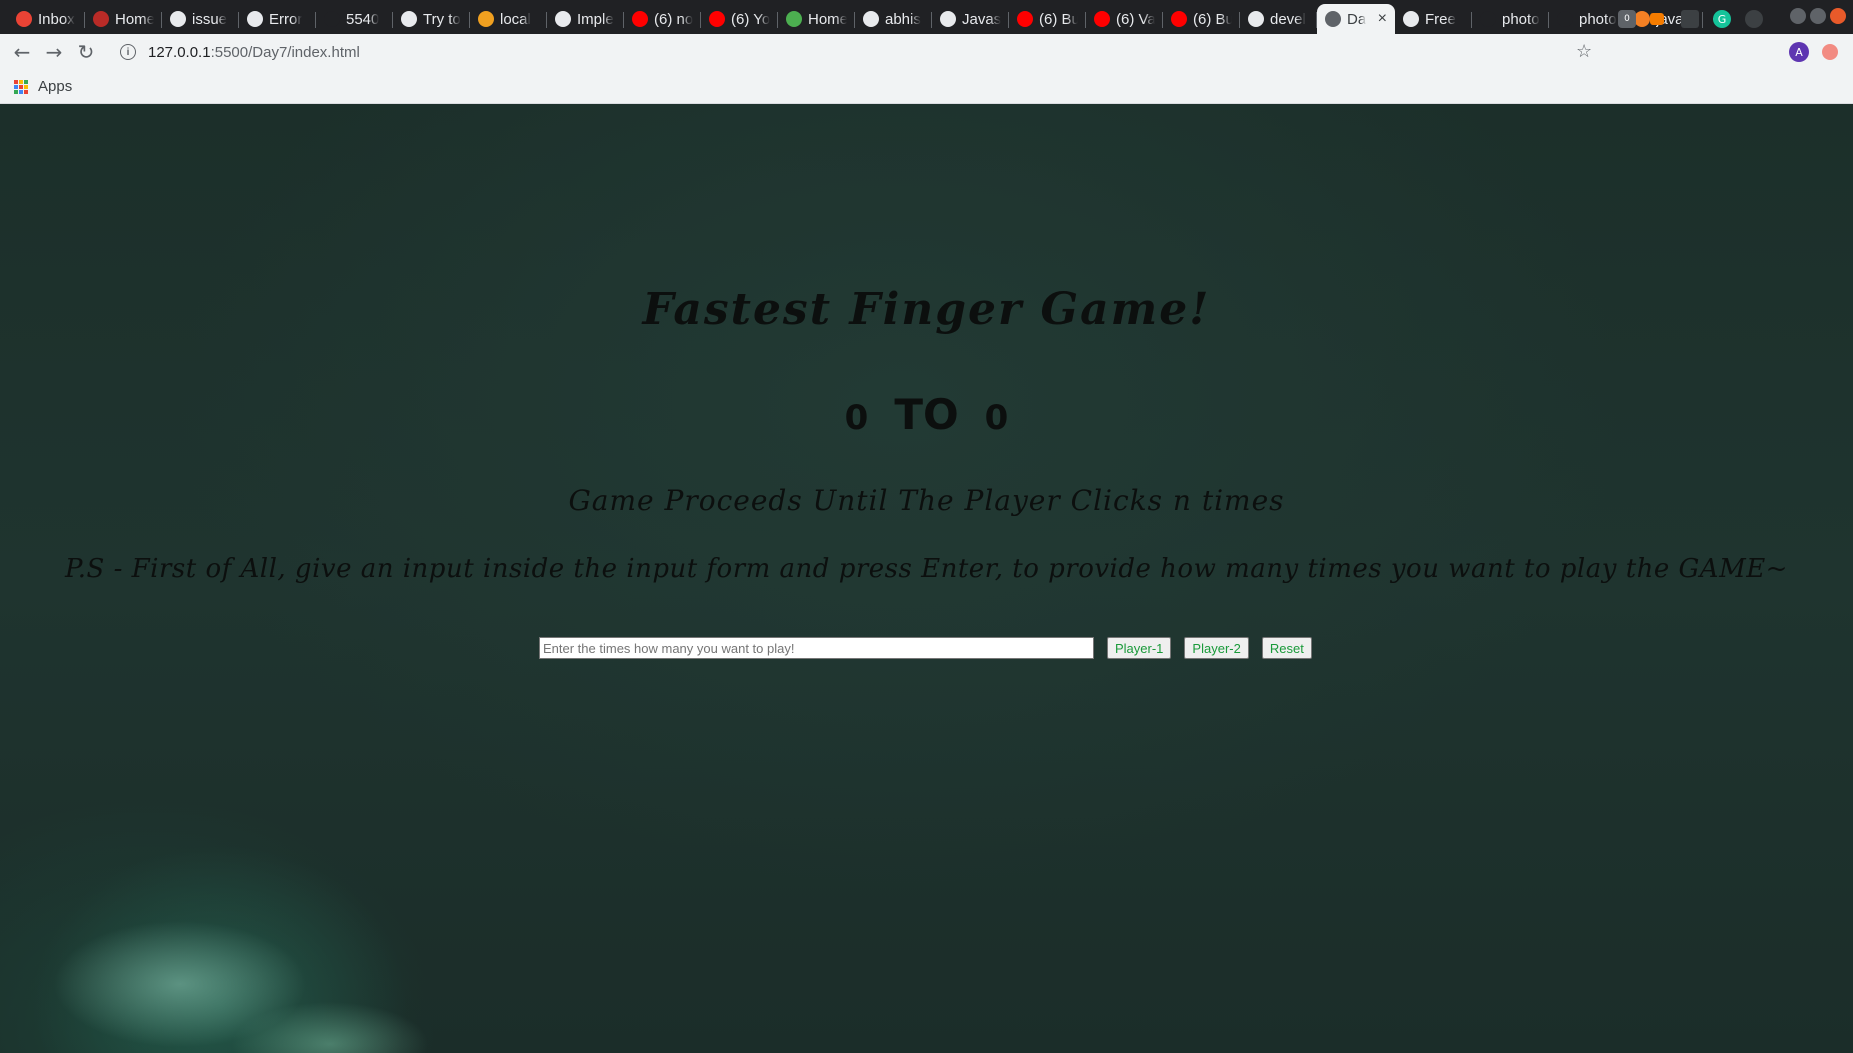 Image resolution: width=1853 pixels, height=1053 pixels. Describe the element at coordinates (1830, 52) in the screenshot. I see `update-icon` at that location.